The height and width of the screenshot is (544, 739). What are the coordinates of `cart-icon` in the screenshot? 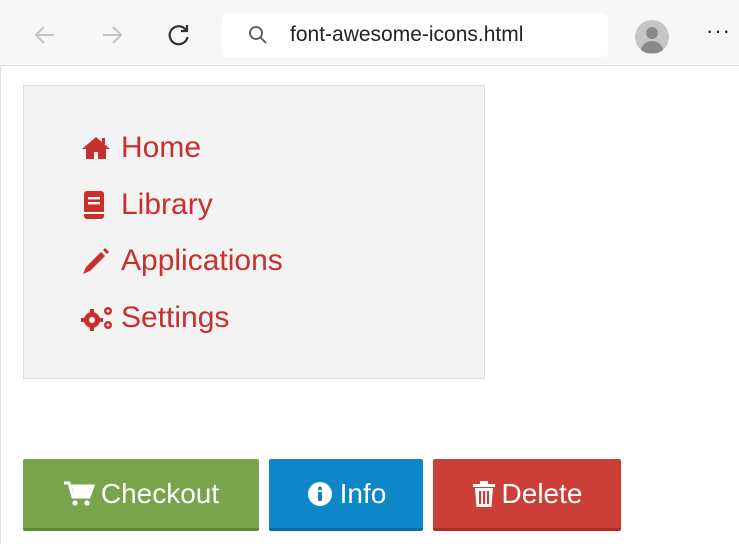 It's located at (79, 494).